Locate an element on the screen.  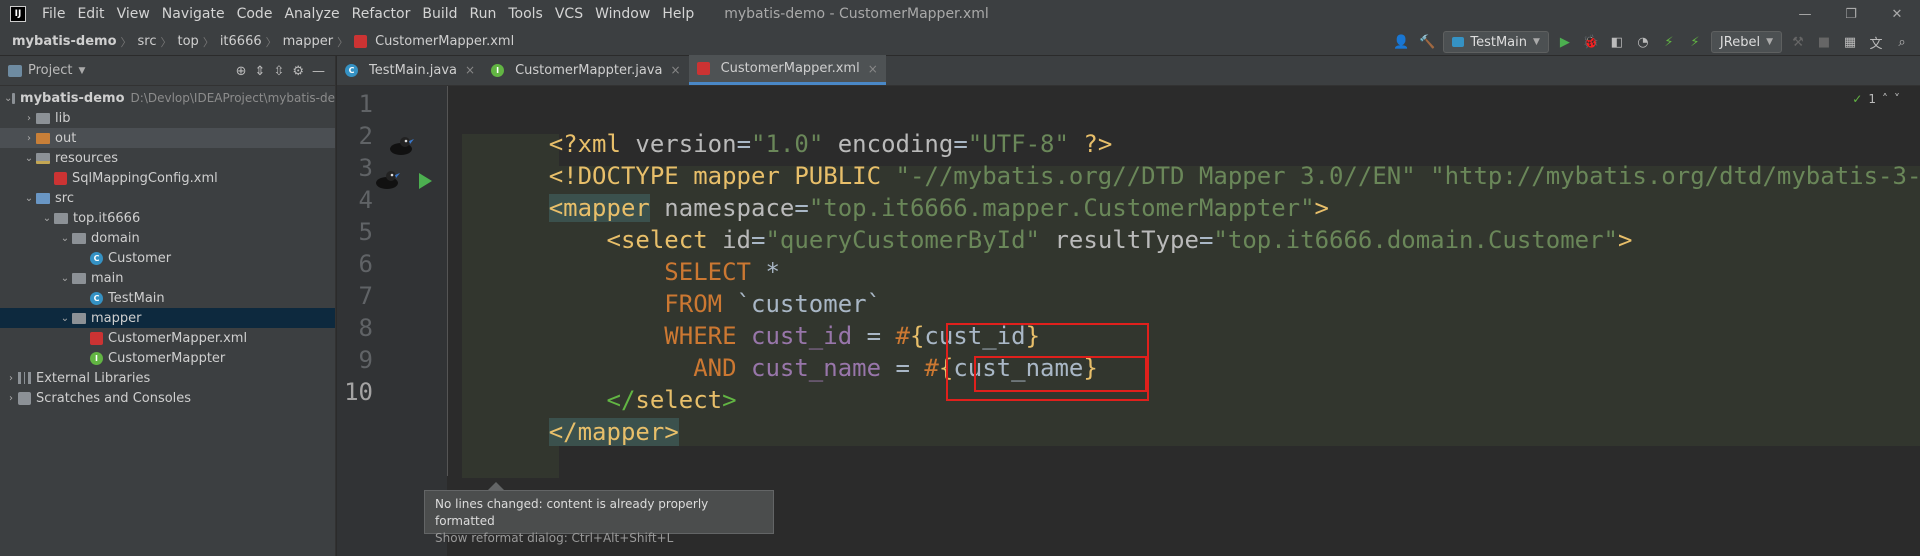
breadcrumb-project: mybatis-demo is located at coordinates (60, 41).